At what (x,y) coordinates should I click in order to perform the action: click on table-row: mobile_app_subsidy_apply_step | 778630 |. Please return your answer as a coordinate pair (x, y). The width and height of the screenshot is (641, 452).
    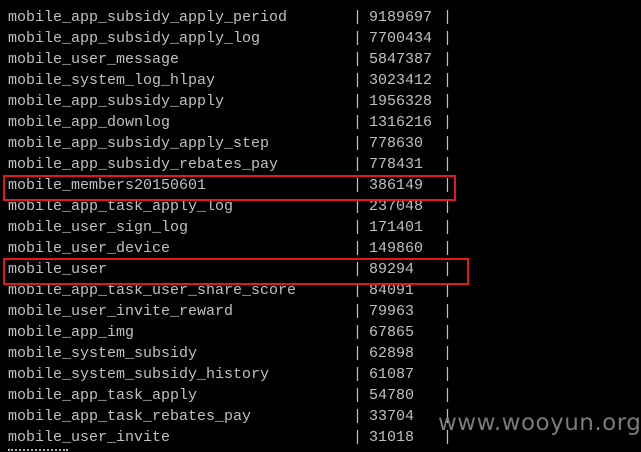
    Looking at the image, I should click on (320, 143).